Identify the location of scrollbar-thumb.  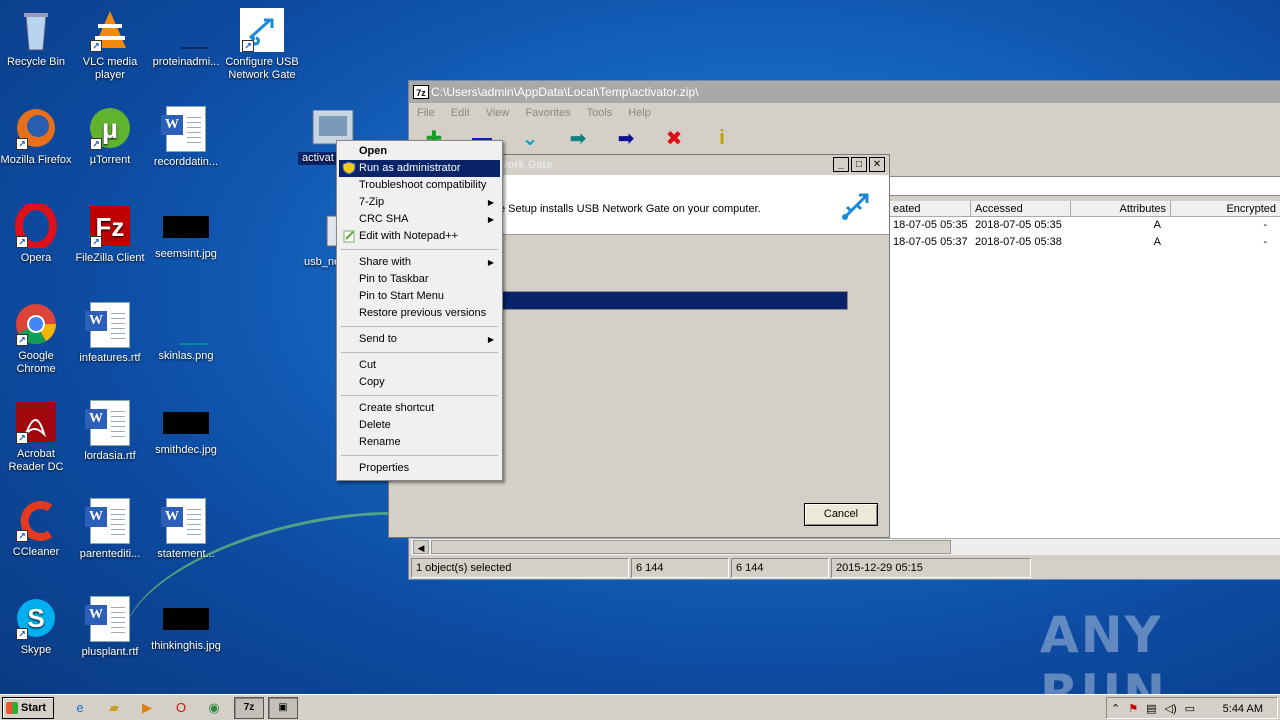
(691, 547).